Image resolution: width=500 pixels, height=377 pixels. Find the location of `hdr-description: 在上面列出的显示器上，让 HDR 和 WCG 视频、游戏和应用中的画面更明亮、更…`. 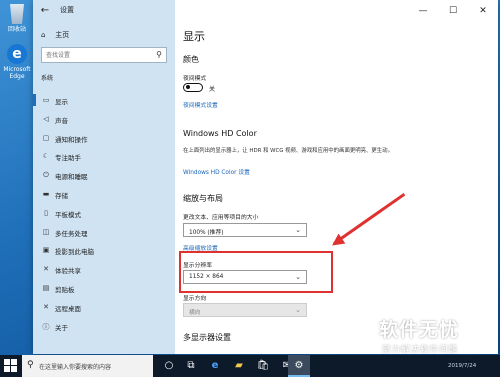

hdr-description: 在上面列出的显示器上，让 HDR 和 WCG 视频、游戏和应用中的画面更明亮、更… is located at coordinates (288, 151).